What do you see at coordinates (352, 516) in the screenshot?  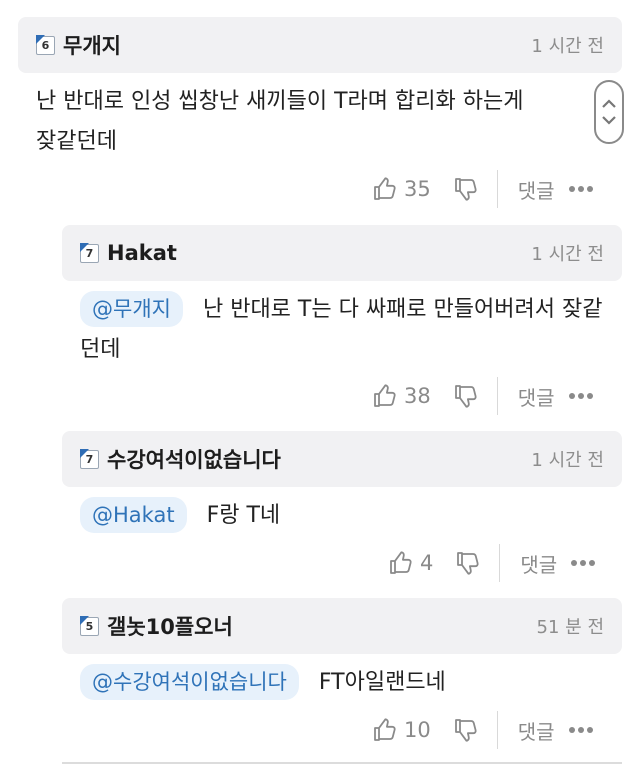 I see `comment-text: @Hakat F랑 T네` at bounding box center [352, 516].